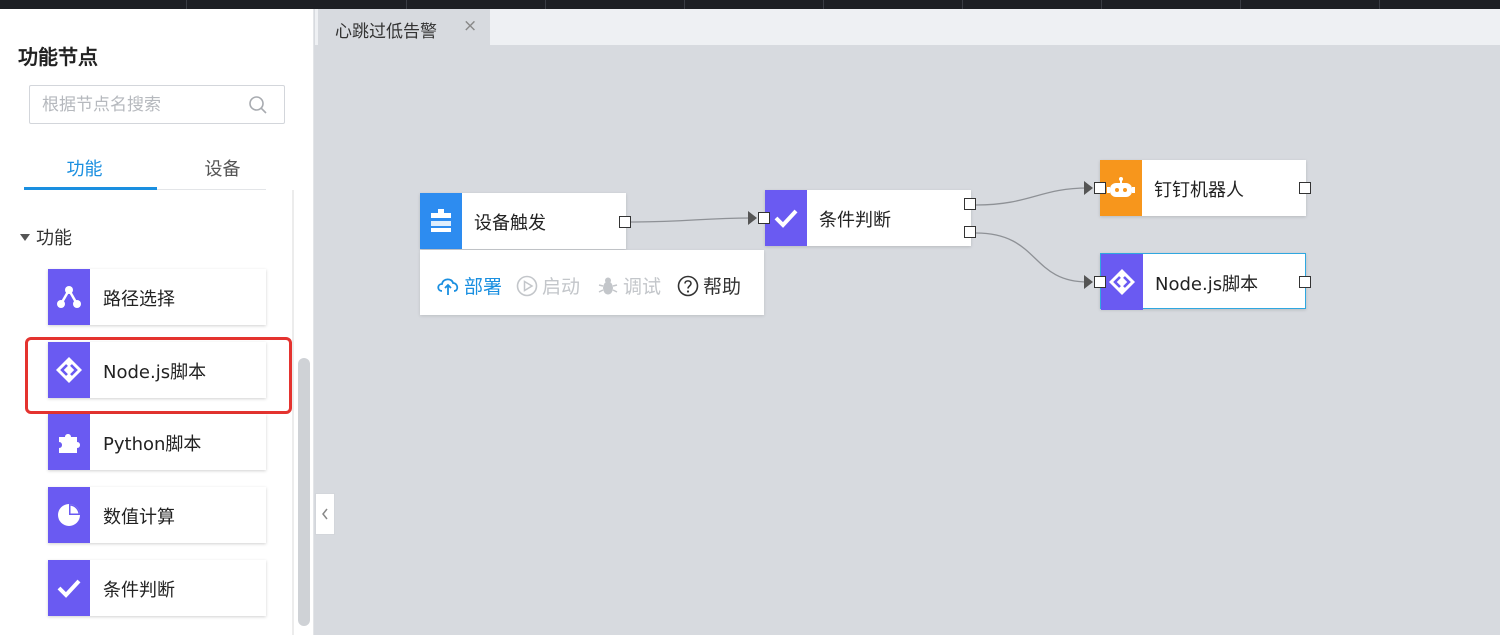  I want to click on flow-node-condition: 条件判断, so click(868, 218).